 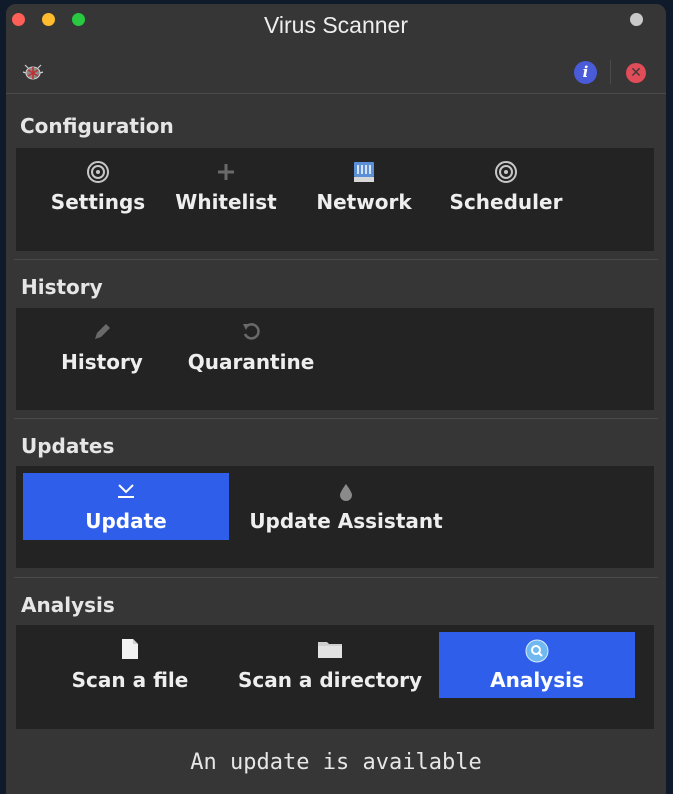 What do you see at coordinates (102, 334) in the screenshot?
I see `pencil-icon` at bounding box center [102, 334].